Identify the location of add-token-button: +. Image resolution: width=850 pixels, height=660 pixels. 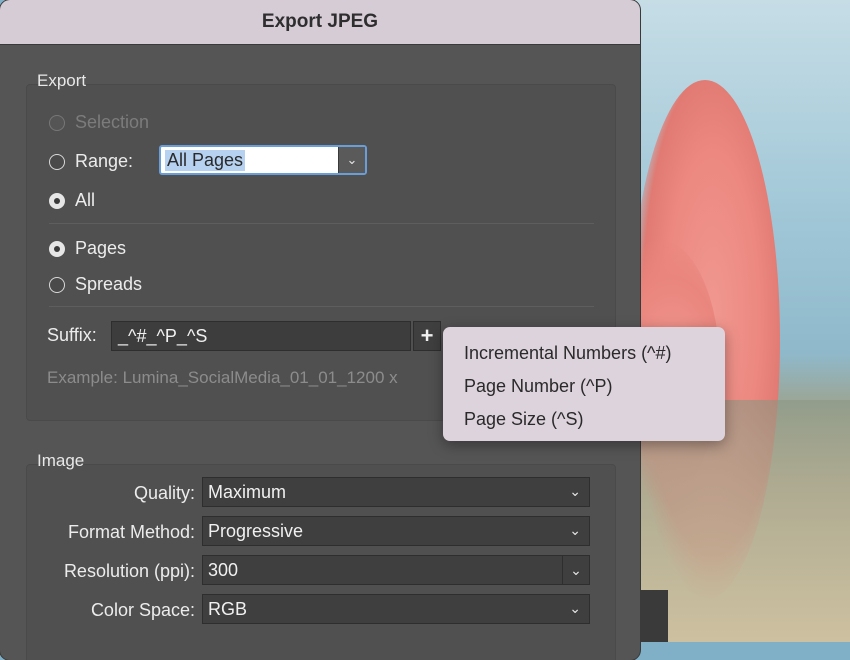
(427, 336).